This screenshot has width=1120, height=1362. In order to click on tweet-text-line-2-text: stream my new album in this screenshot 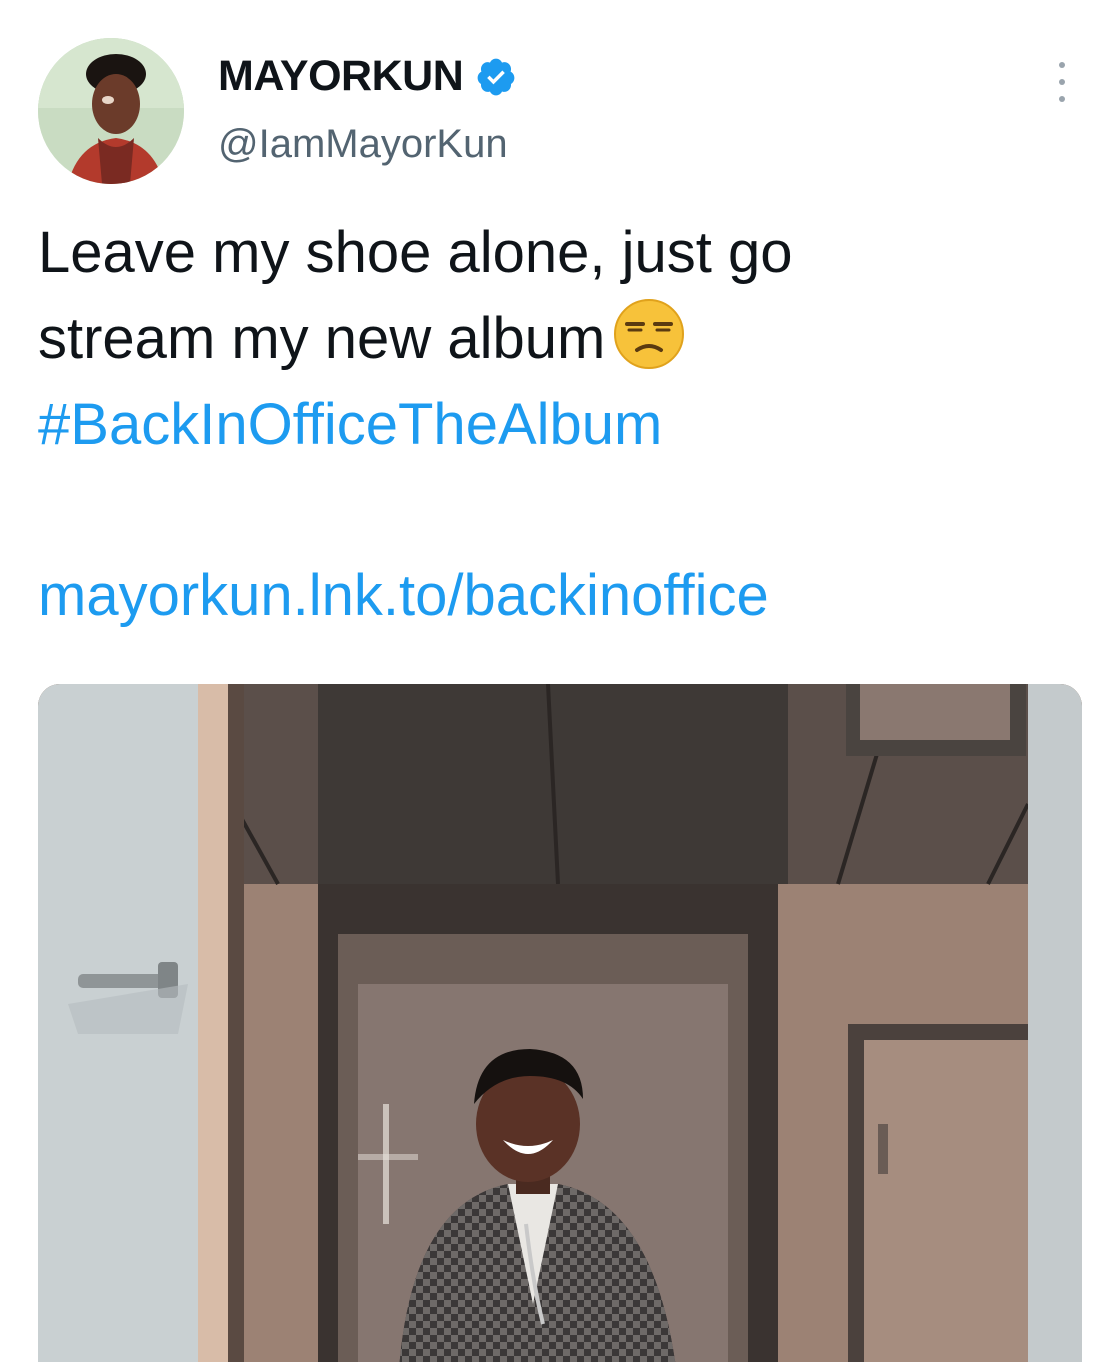, I will do `click(322, 338)`.